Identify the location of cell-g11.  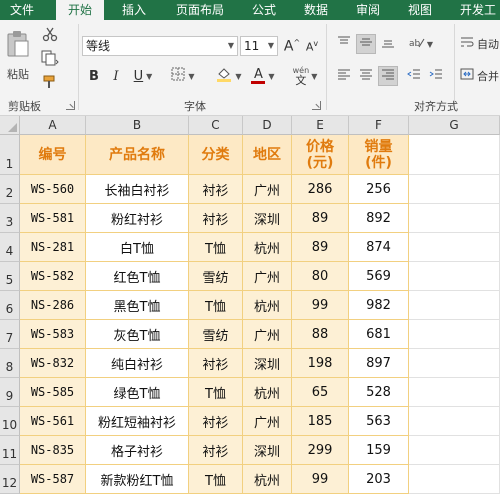
(454, 450).